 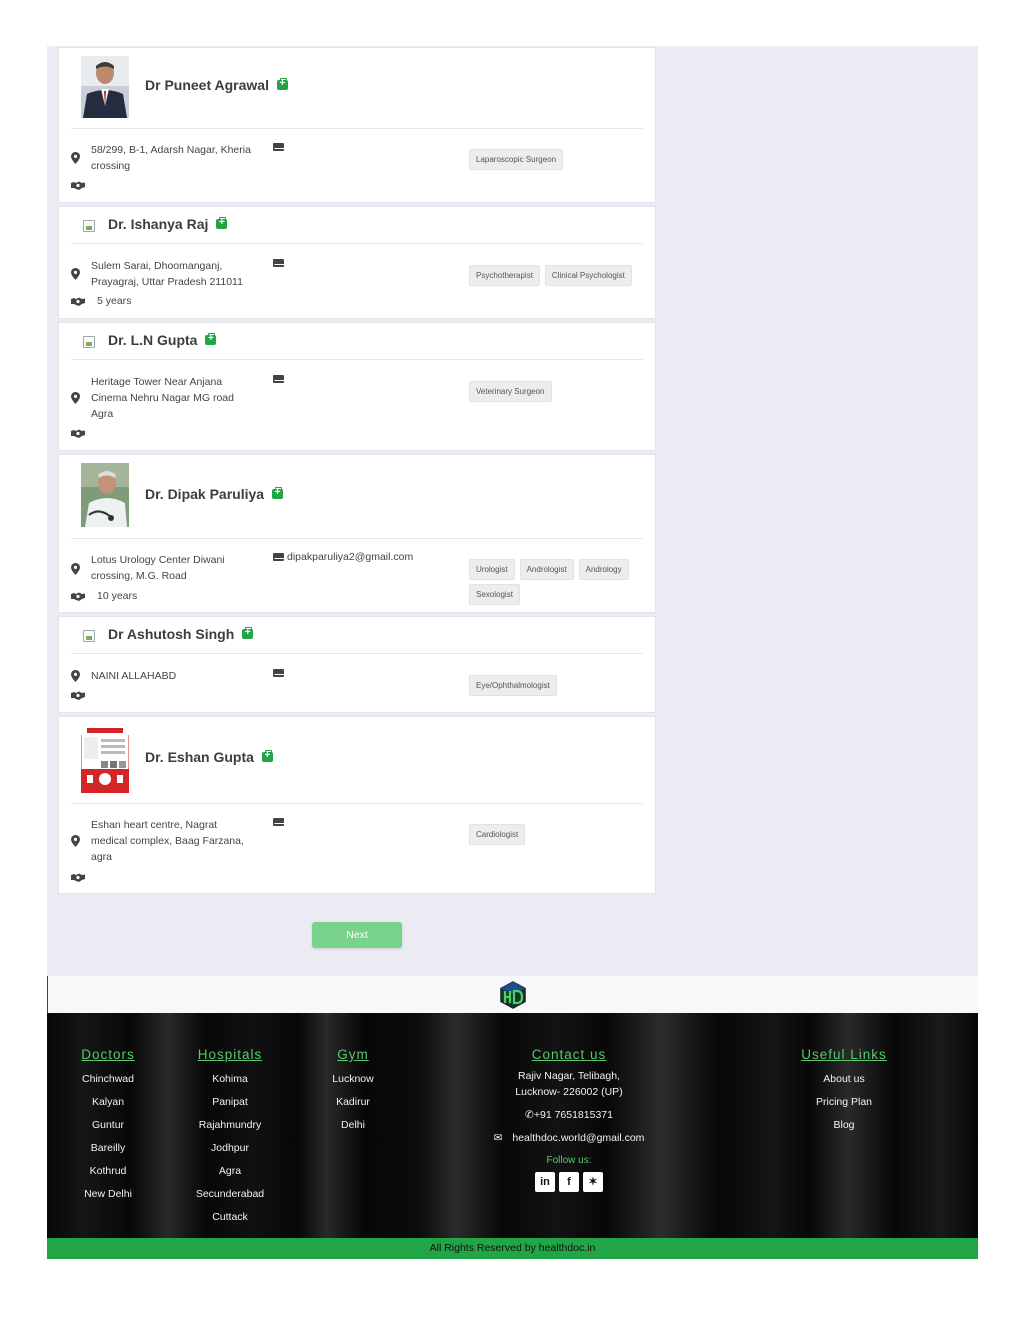 What do you see at coordinates (353, 1125) in the screenshot?
I see `footer-link: Delhi` at bounding box center [353, 1125].